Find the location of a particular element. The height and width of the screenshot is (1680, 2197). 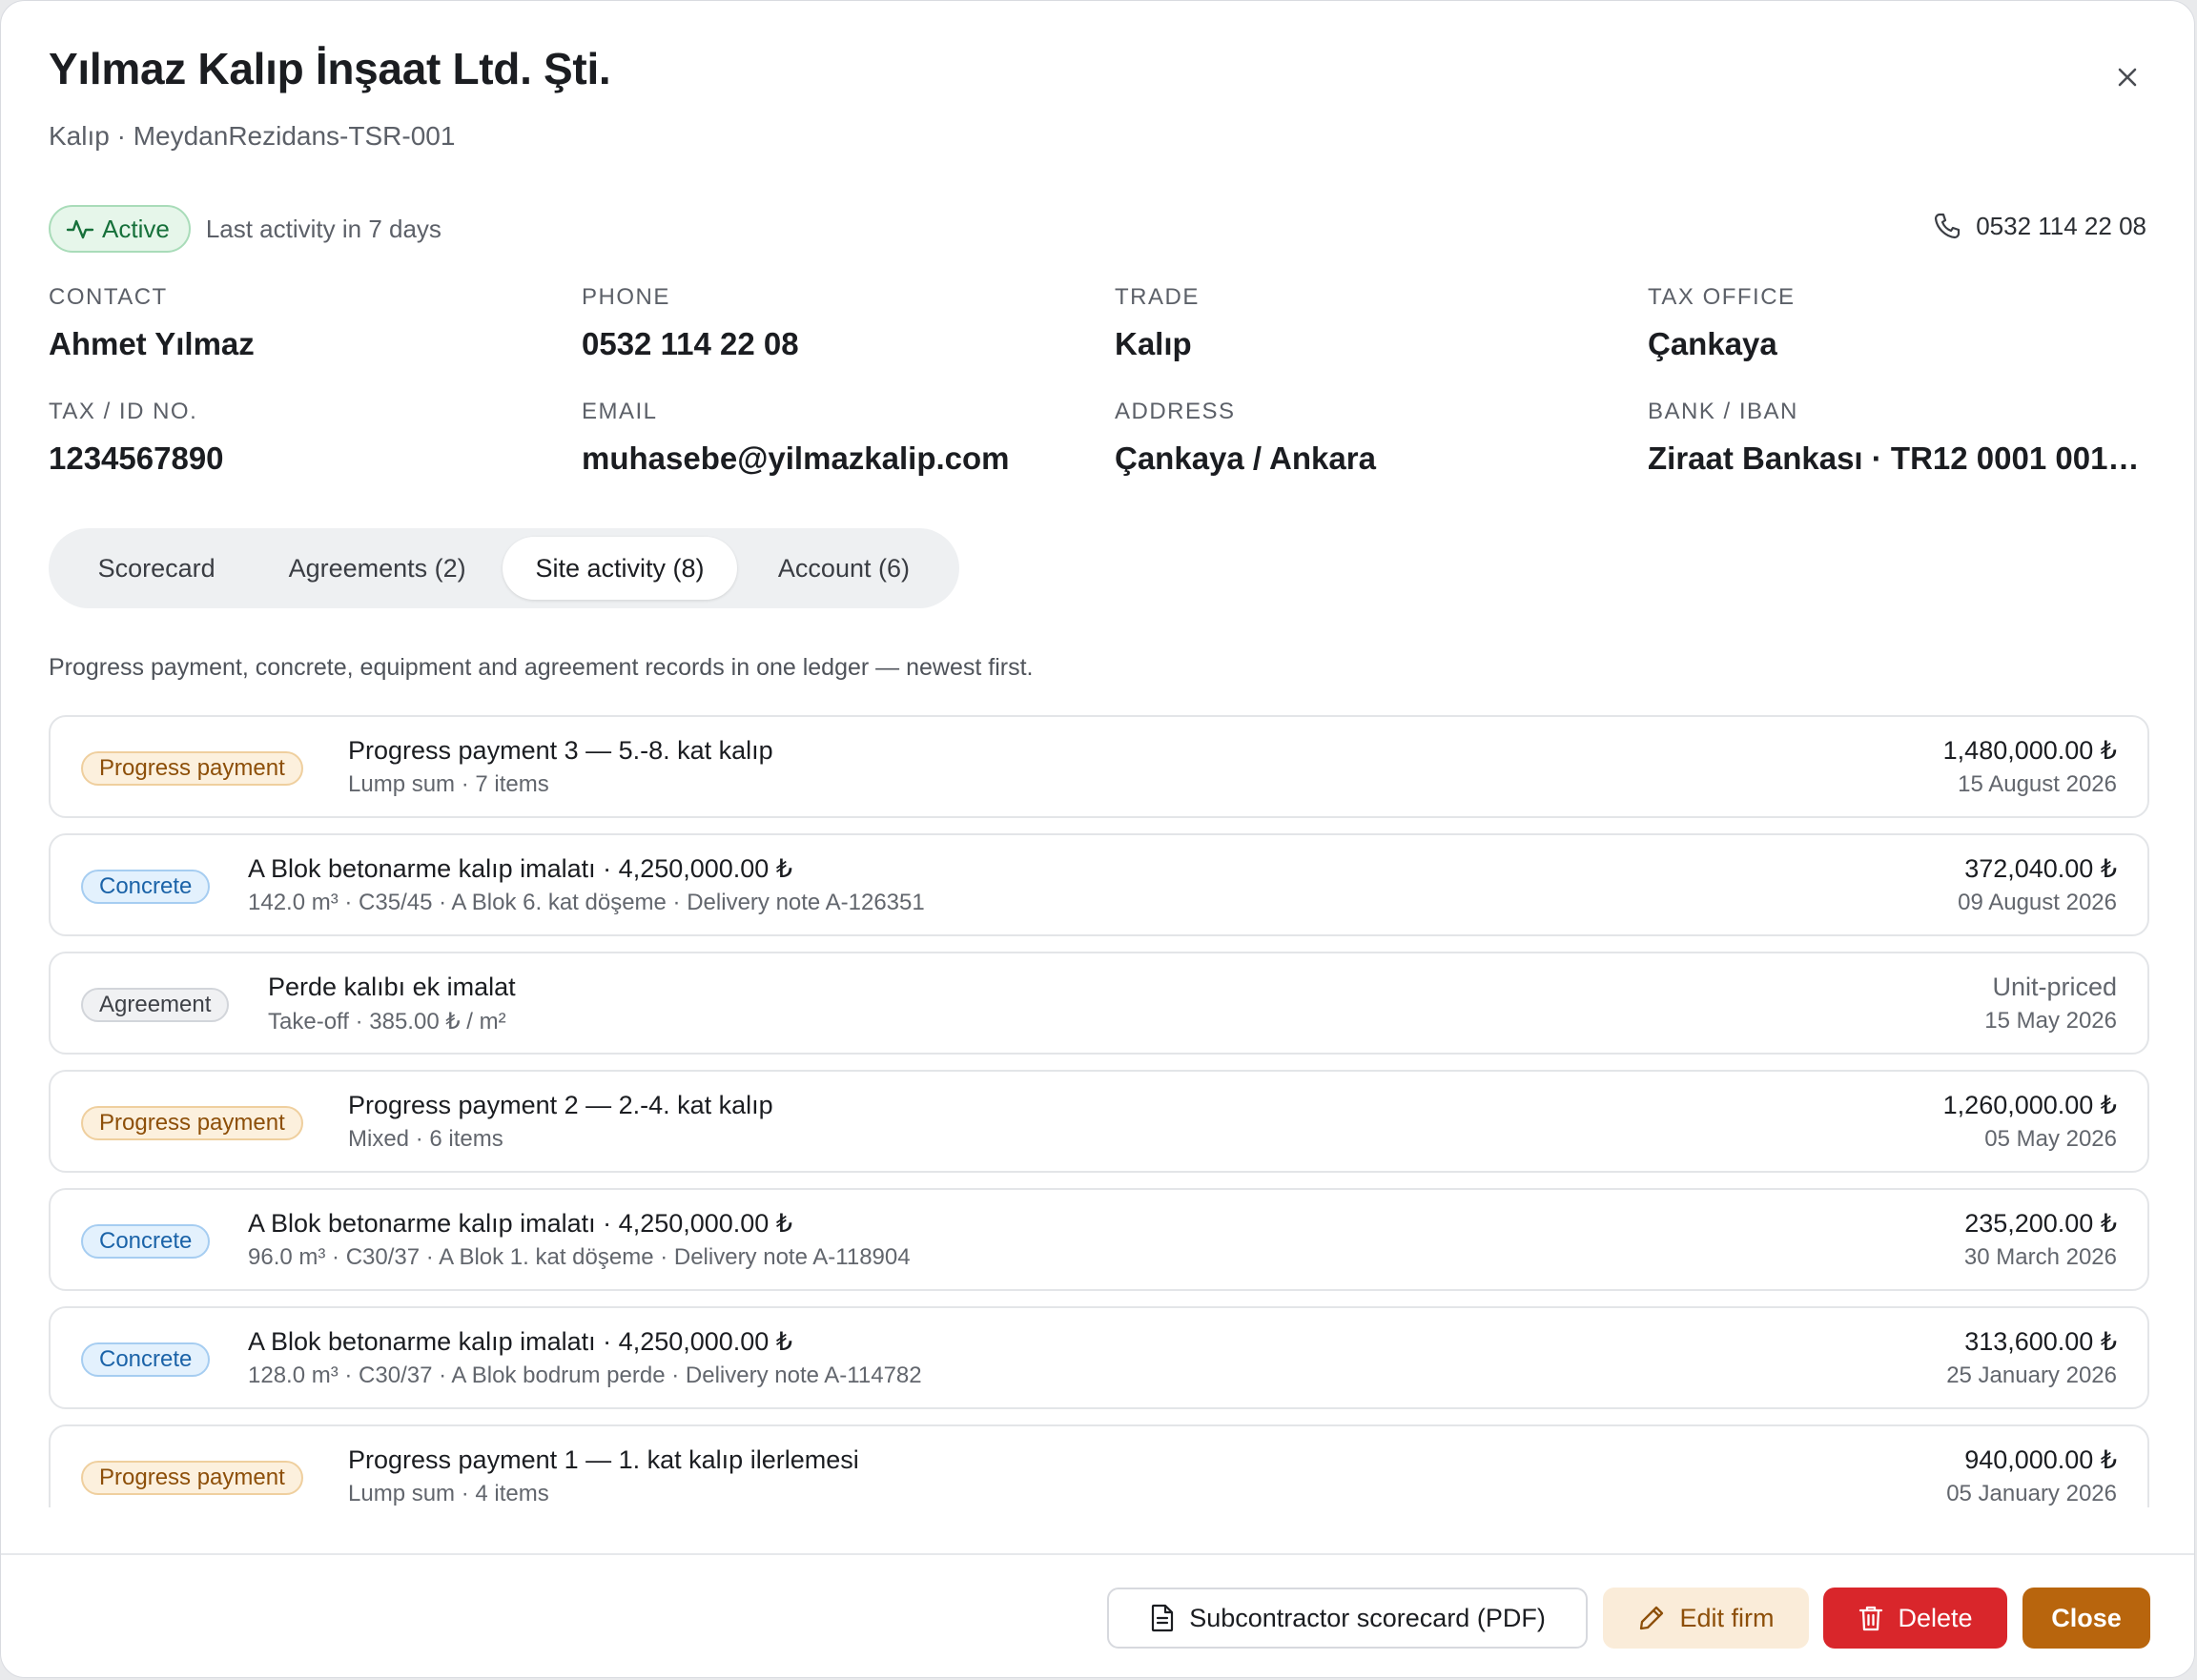

row-amount: 313,600.00 ₺ is located at coordinates (2040, 1341).